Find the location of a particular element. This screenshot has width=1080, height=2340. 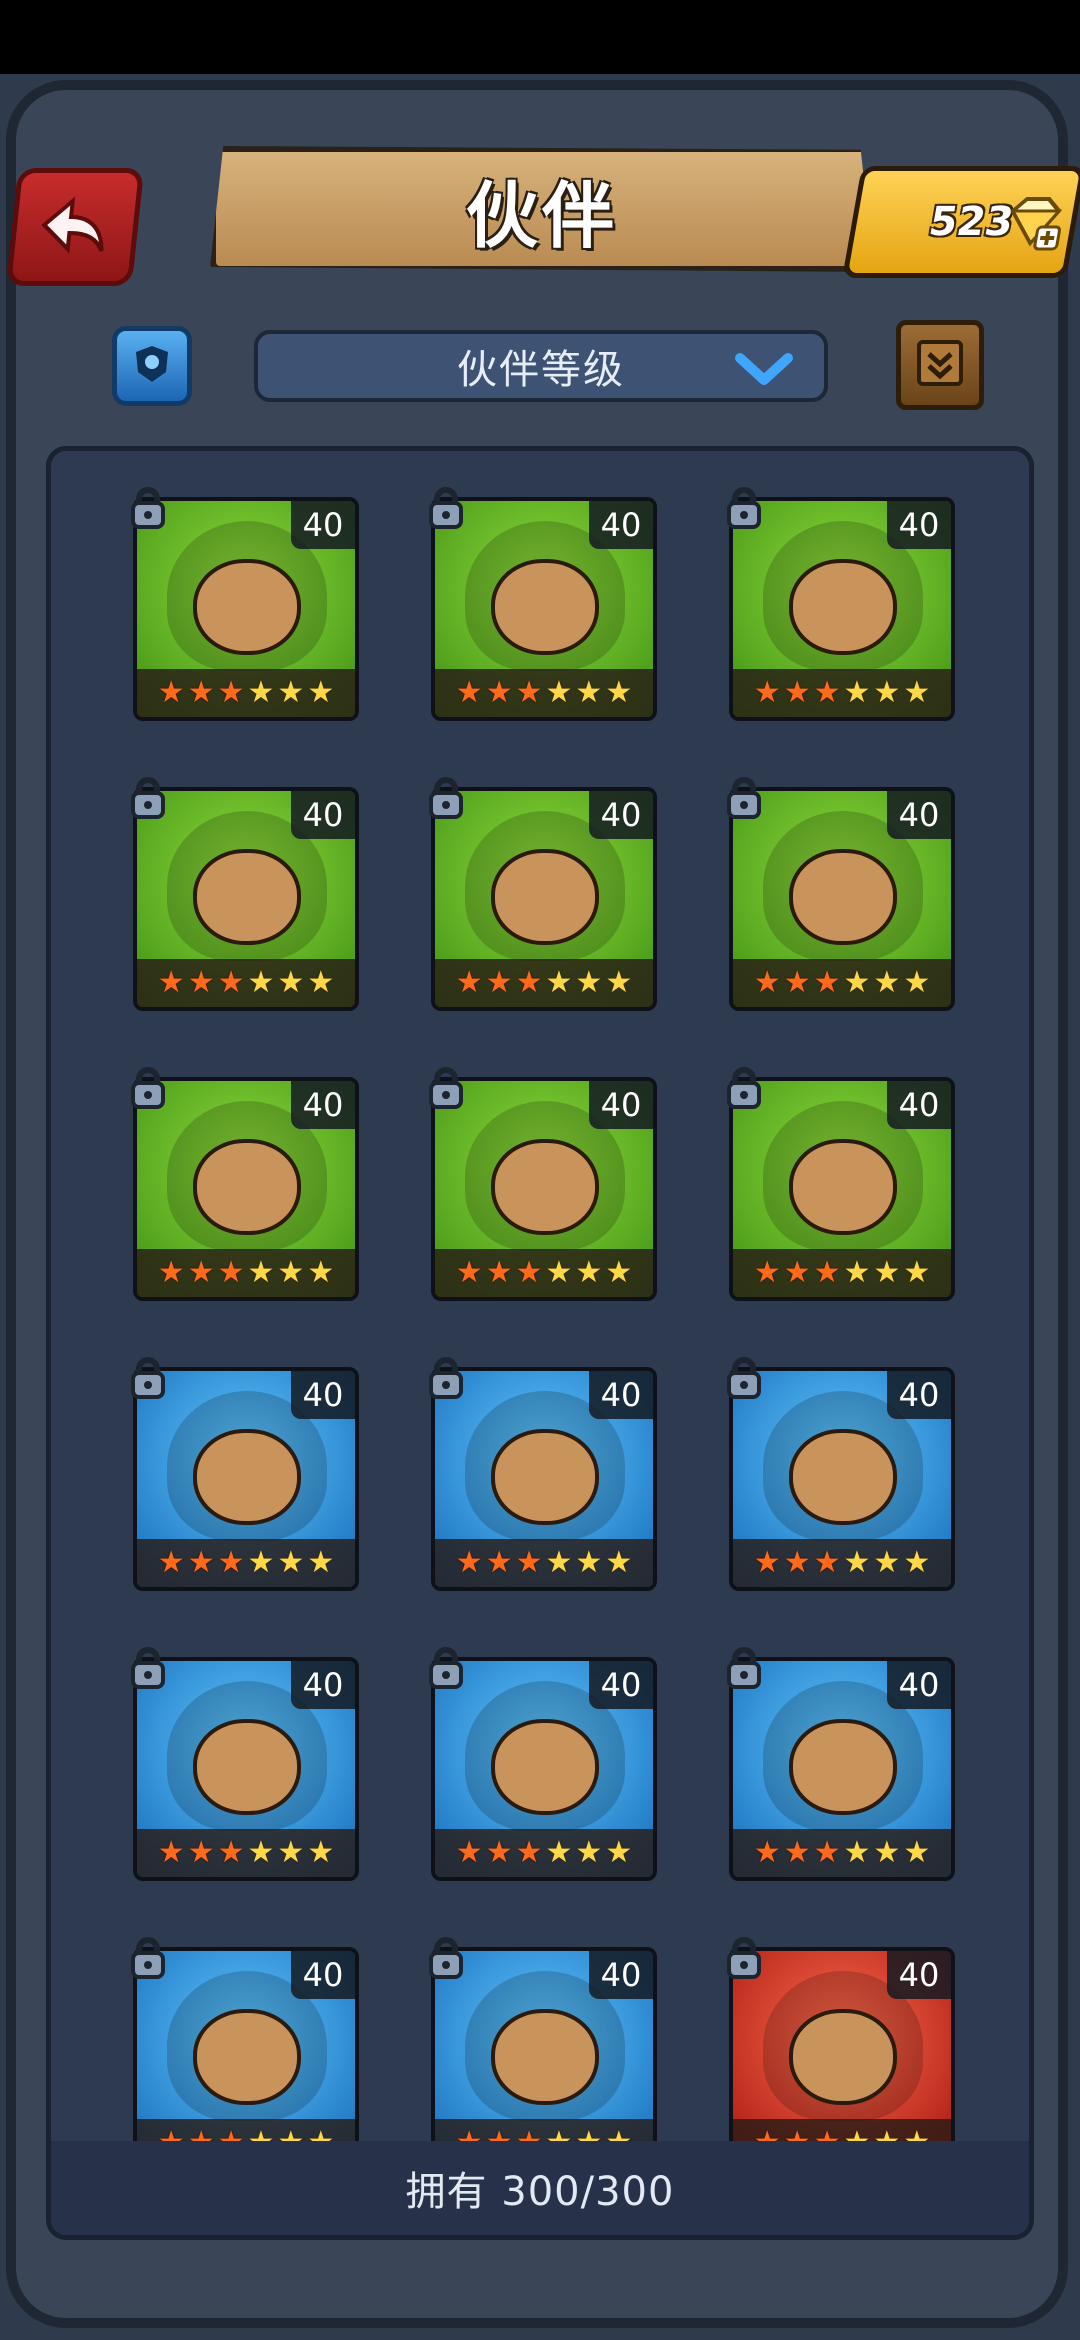

sort-dropdown: 伙伴等级 is located at coordinates (541, 366).